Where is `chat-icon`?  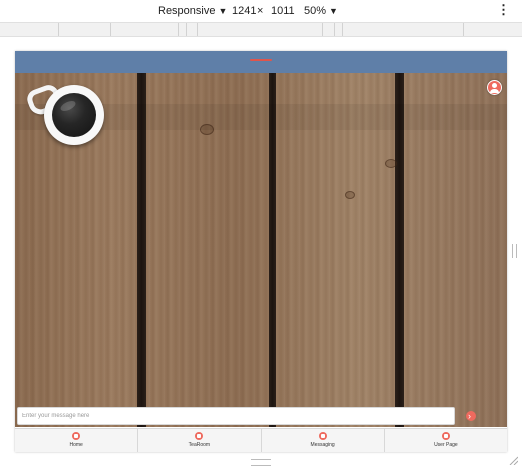
chat-icon is located at coordinates (199, 436).